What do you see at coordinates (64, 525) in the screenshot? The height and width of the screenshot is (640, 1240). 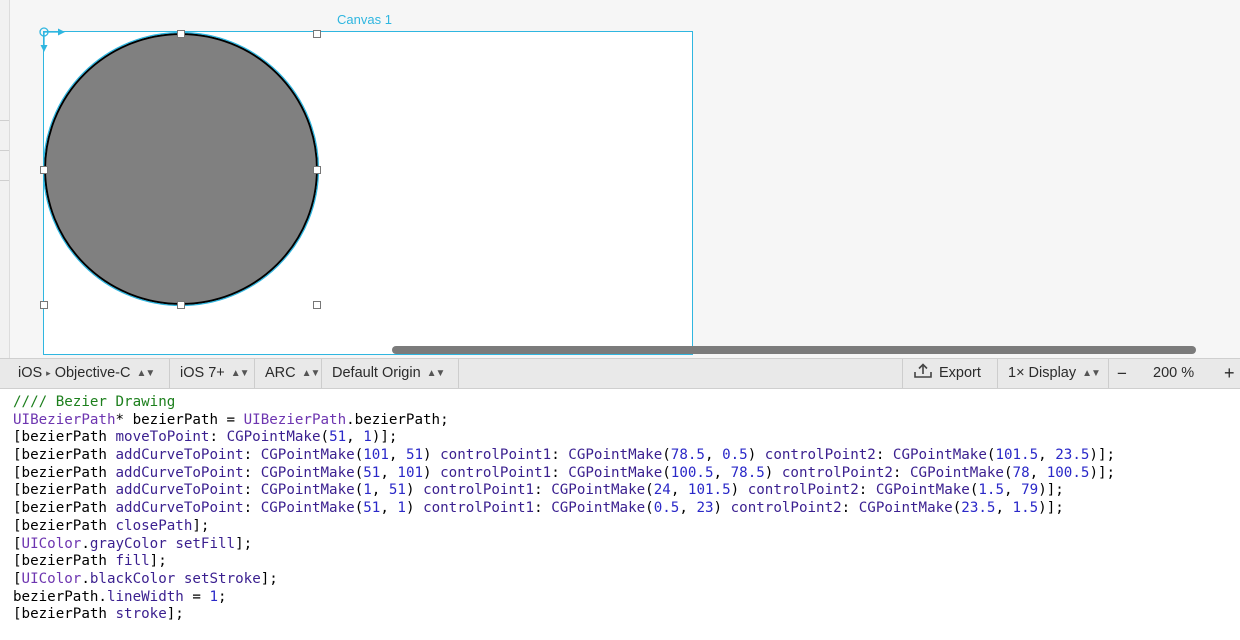 I see `code-token: [bezierPath` at bounding box center [64, 525].